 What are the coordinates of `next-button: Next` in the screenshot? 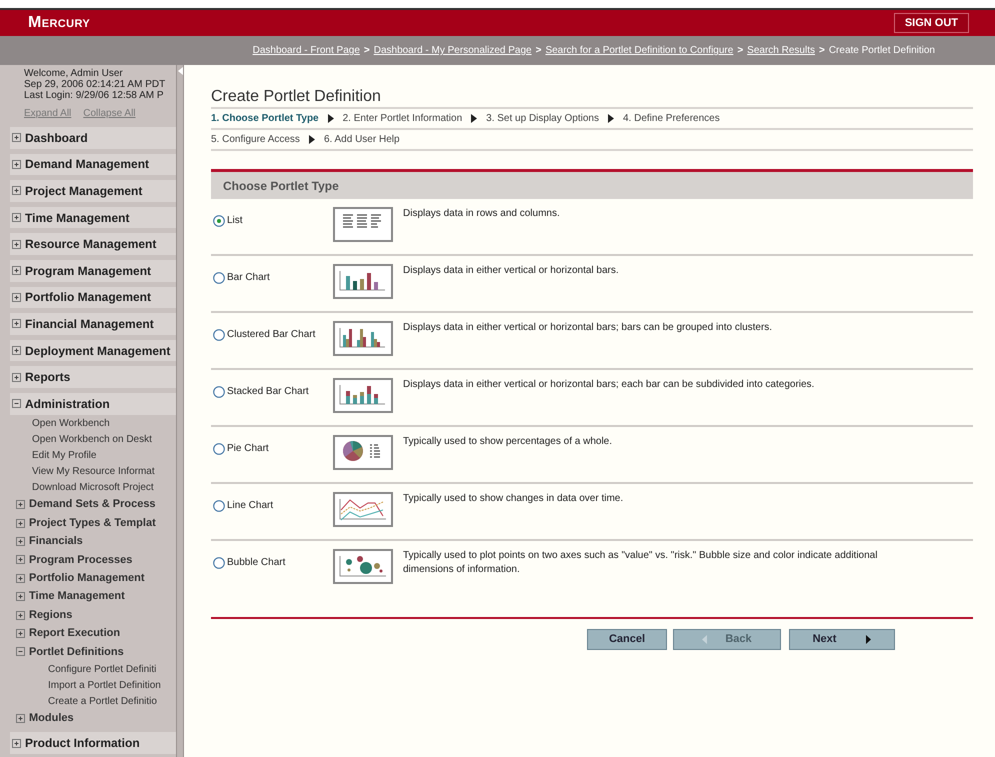 It's located at (842, 639).